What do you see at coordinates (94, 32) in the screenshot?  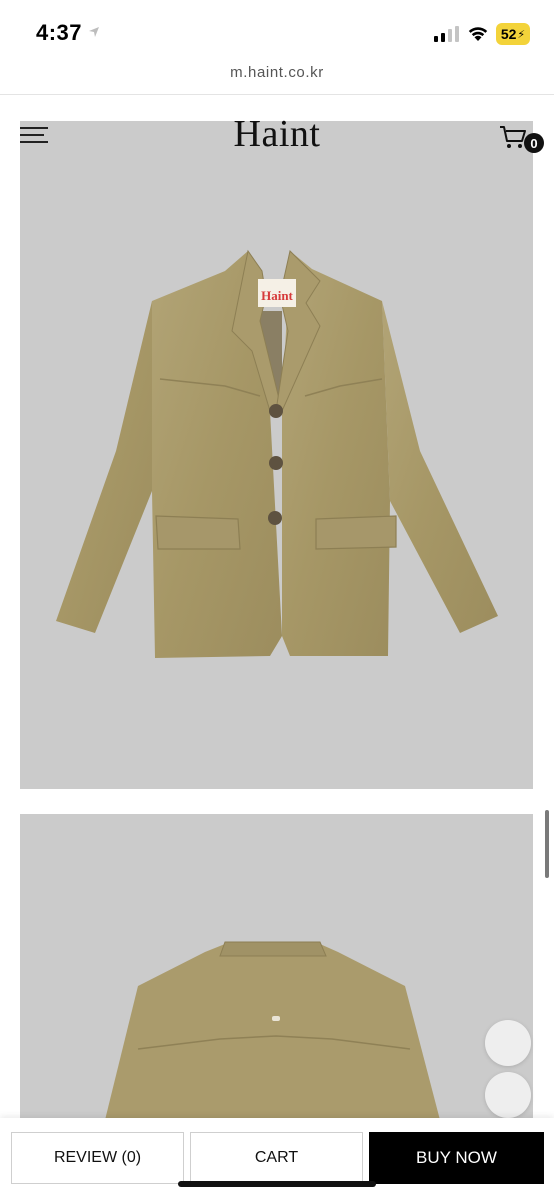 I see `location-arrow-icon` at bounding box center [94, 32].